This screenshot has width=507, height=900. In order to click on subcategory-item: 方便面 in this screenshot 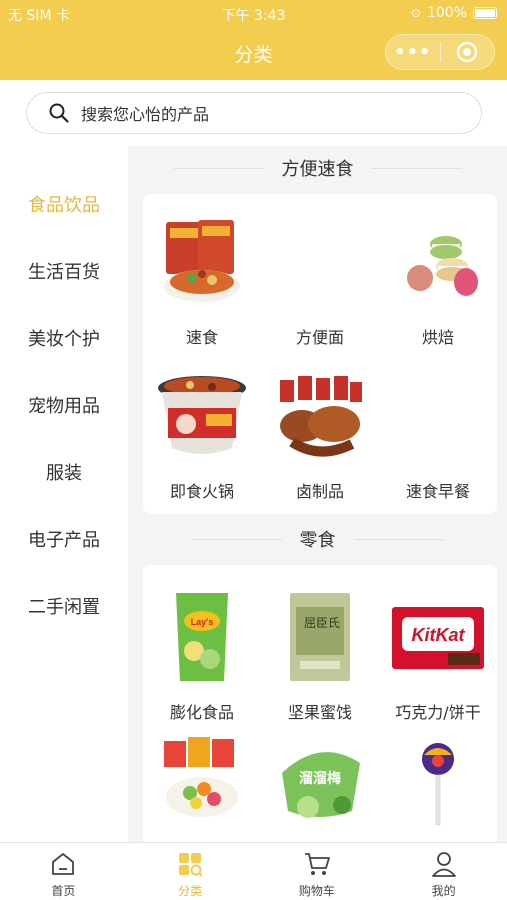, I will do `click(320, 280)`.